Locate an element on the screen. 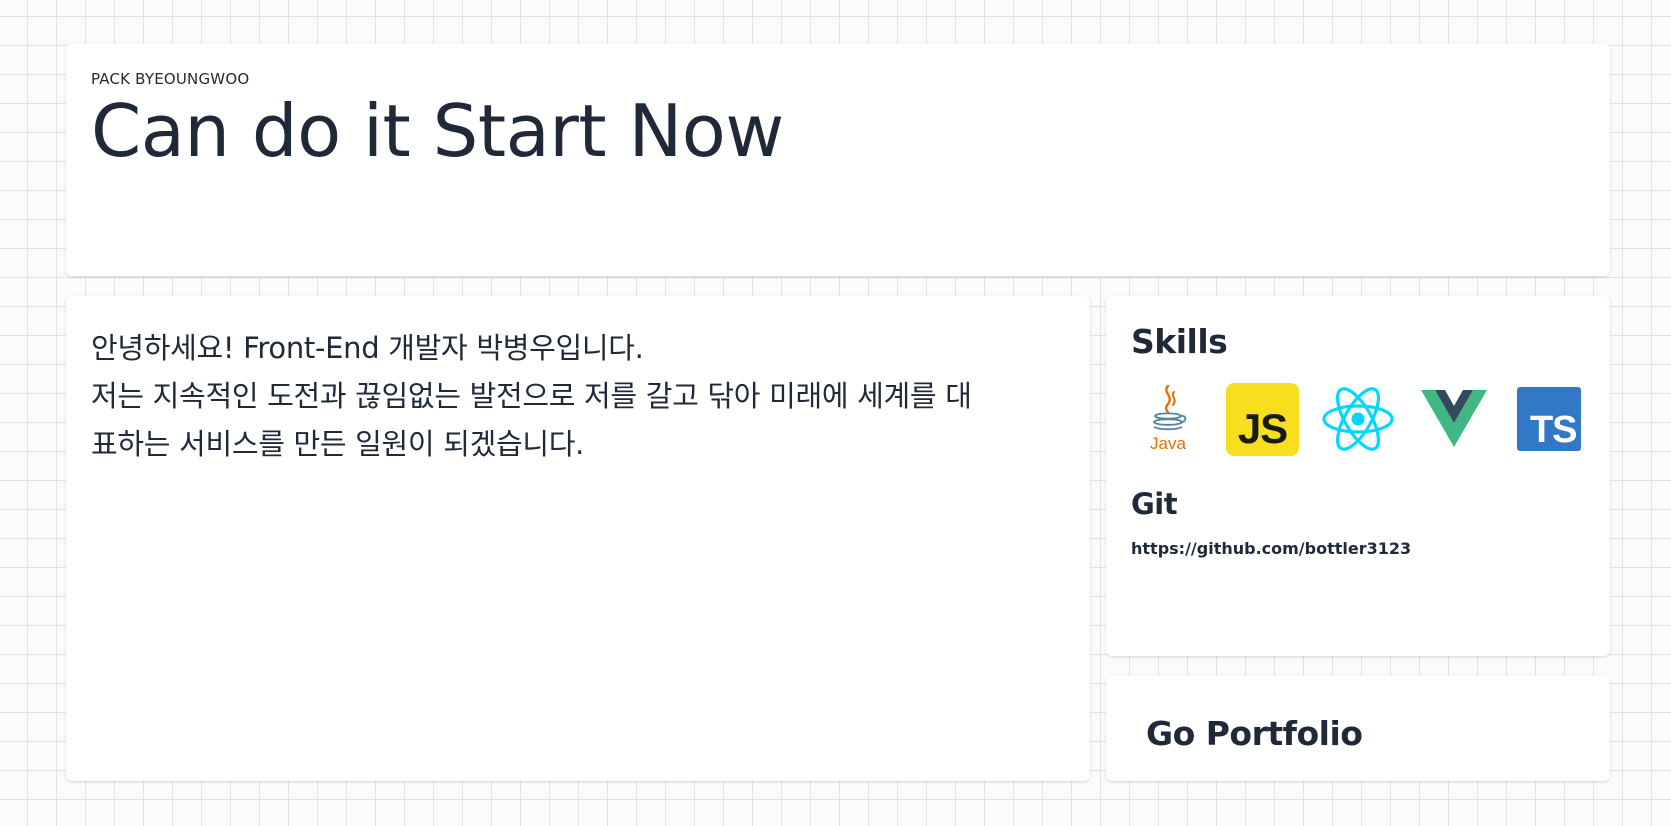 Image resolution: width=1671 pixels, height=826 pixels. intro-line-2: 저는 지속적인 도전과 끊임없는 발전으로 저를 갈고 닦아 미래에 세계를 대 is located at coordinates (531, 396).